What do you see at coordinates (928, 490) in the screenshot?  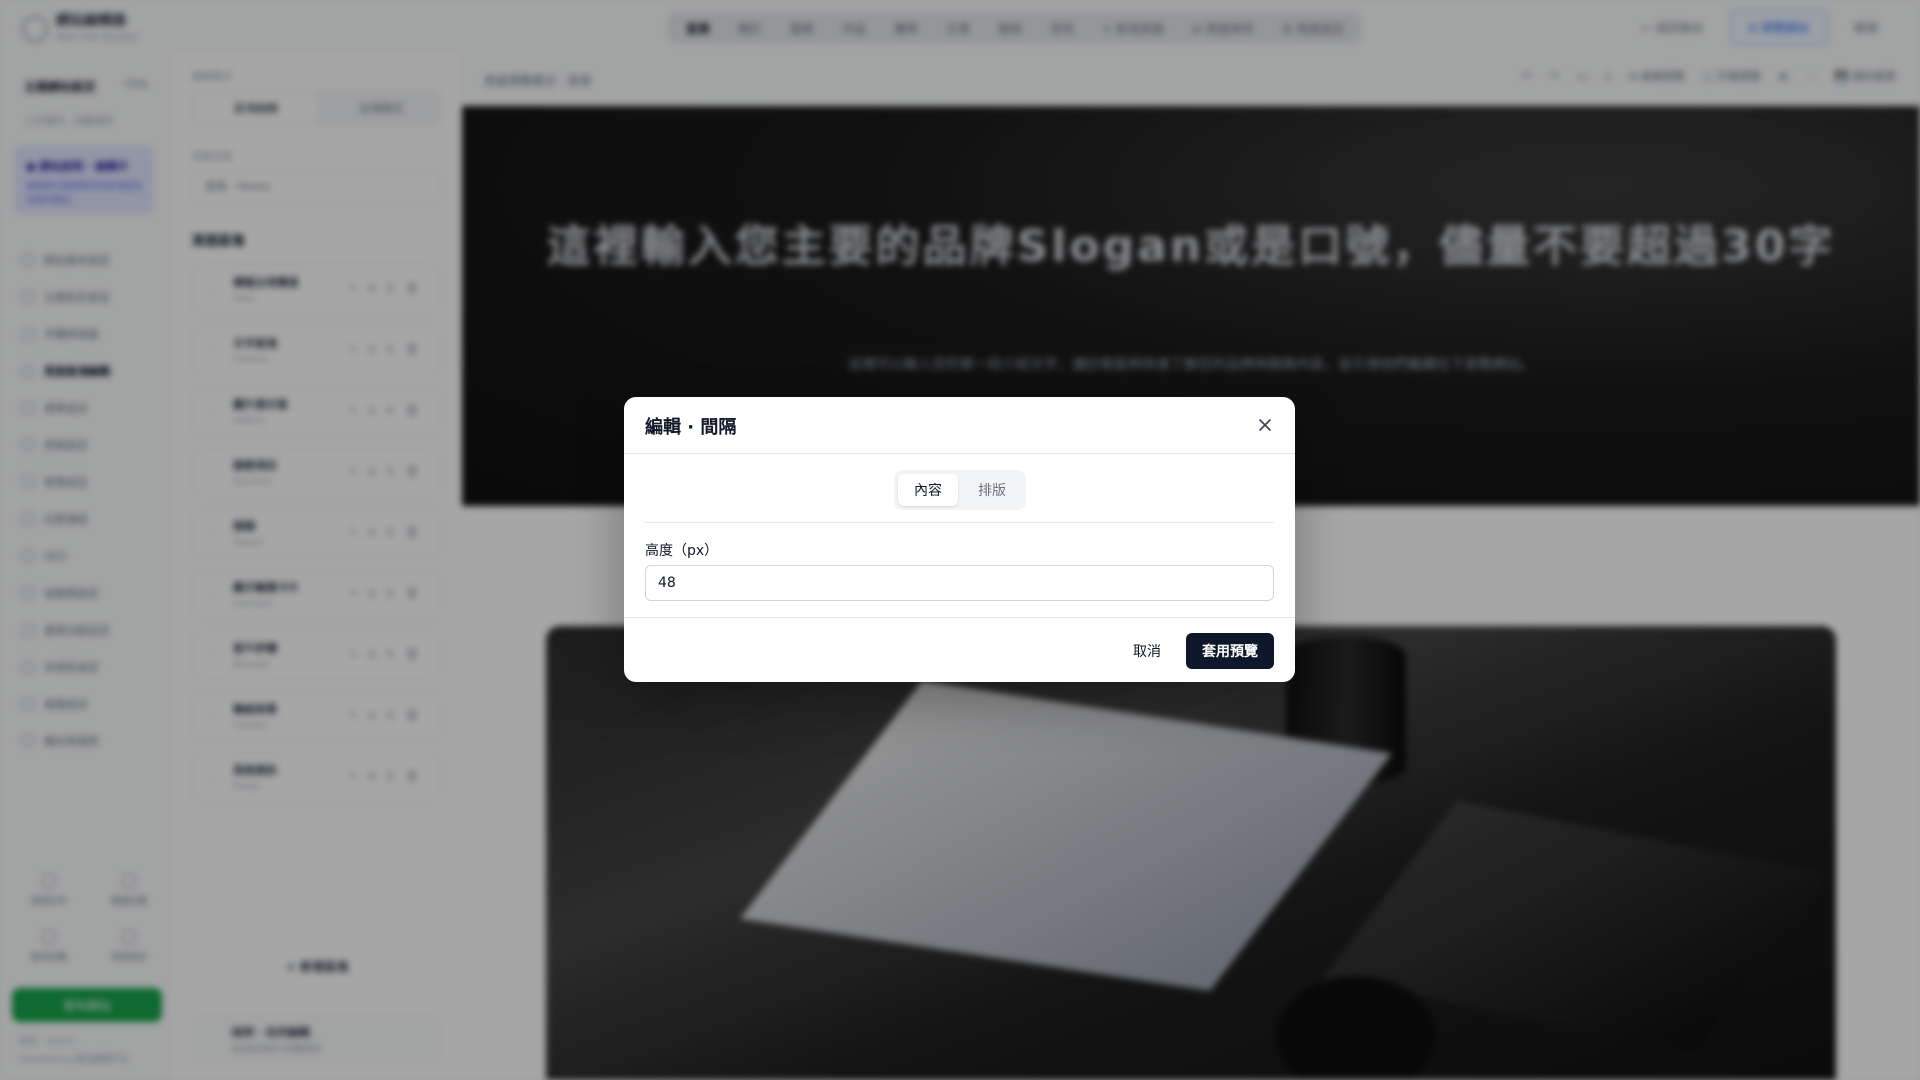 I see `tab-content: 內容` at bounding box center [928, 490].